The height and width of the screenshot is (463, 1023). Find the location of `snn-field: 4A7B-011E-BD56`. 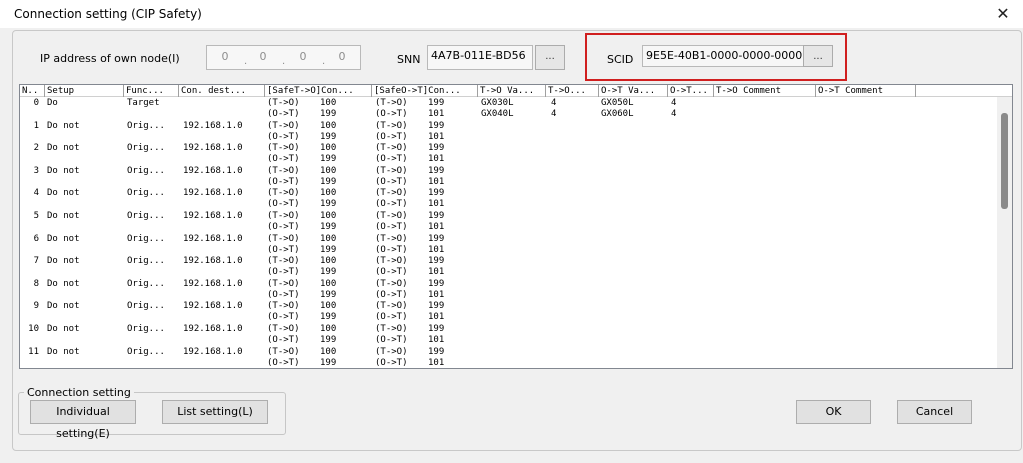

snn-field: 4A7B-011E-BD56 is located at coordinates (480, 57).